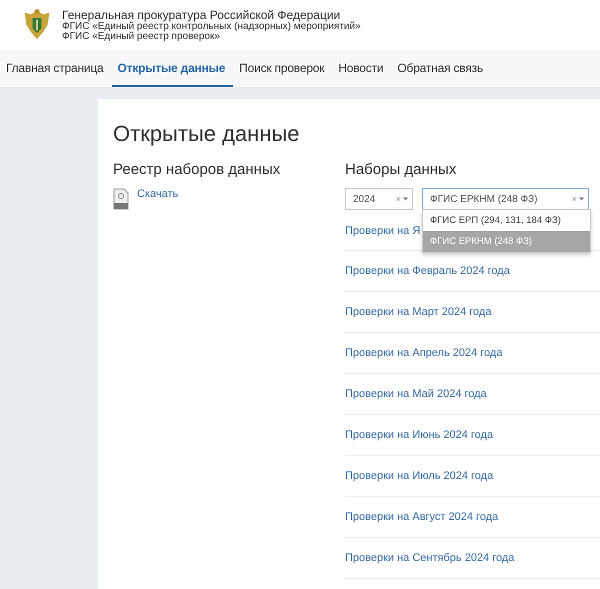 The image size is (600, 589). I want to click on page-title: Открытые данные, so click(207, 134).